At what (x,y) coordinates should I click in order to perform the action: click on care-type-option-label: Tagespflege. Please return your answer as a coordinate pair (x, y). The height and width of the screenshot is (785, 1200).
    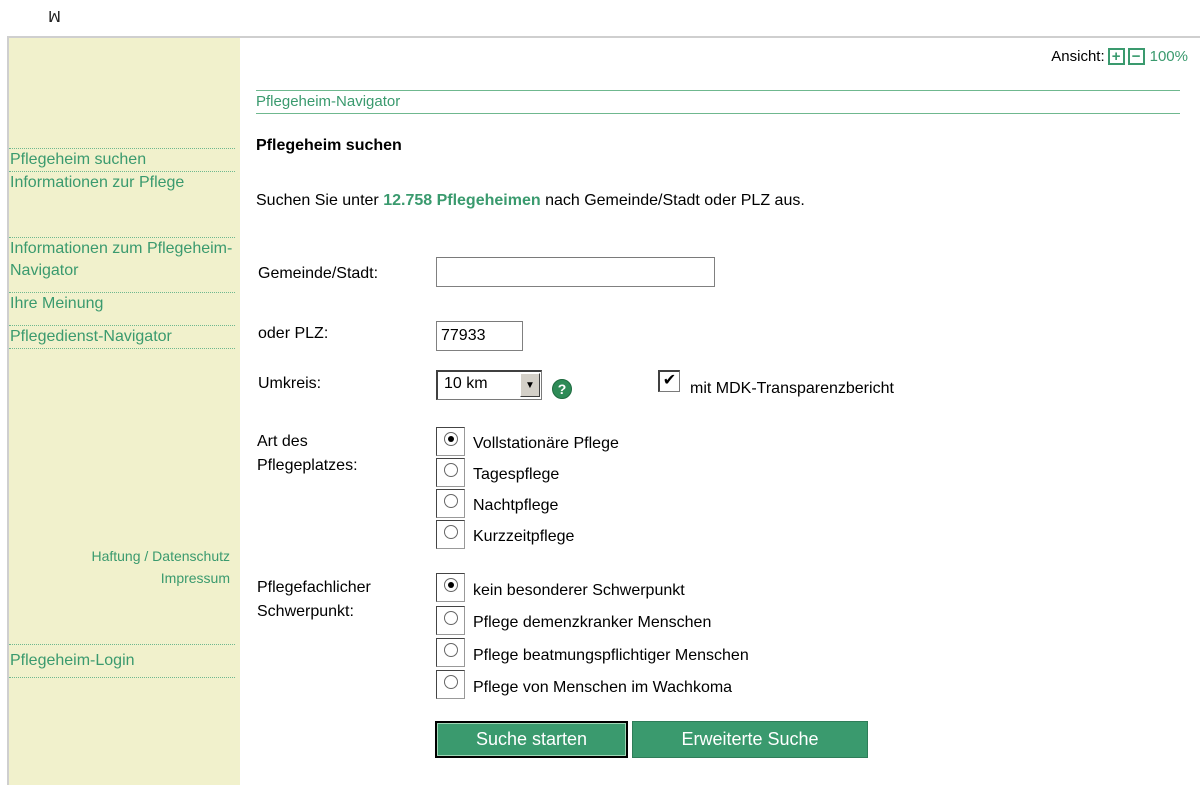
    Looking at the image, I should click on (516, 475).